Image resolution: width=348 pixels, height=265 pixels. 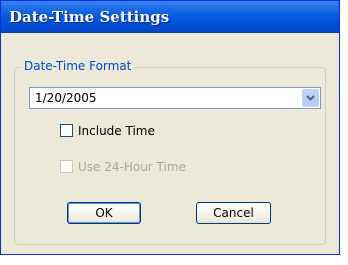 What do you see at coordinates (89, 17) in the screenshot?
I see `window-title: Date-Time Settings` at bounding box center [89, 17].